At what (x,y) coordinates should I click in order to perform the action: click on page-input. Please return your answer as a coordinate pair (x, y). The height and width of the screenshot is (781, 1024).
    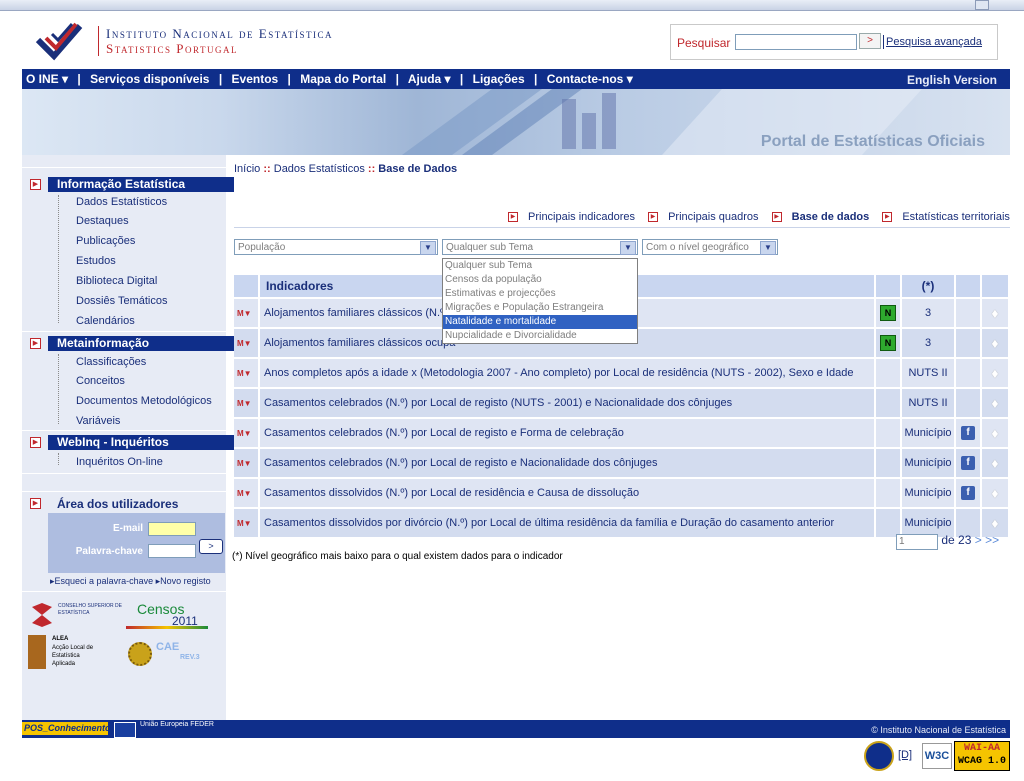
    Looking at the image, I should click on (917, 541).